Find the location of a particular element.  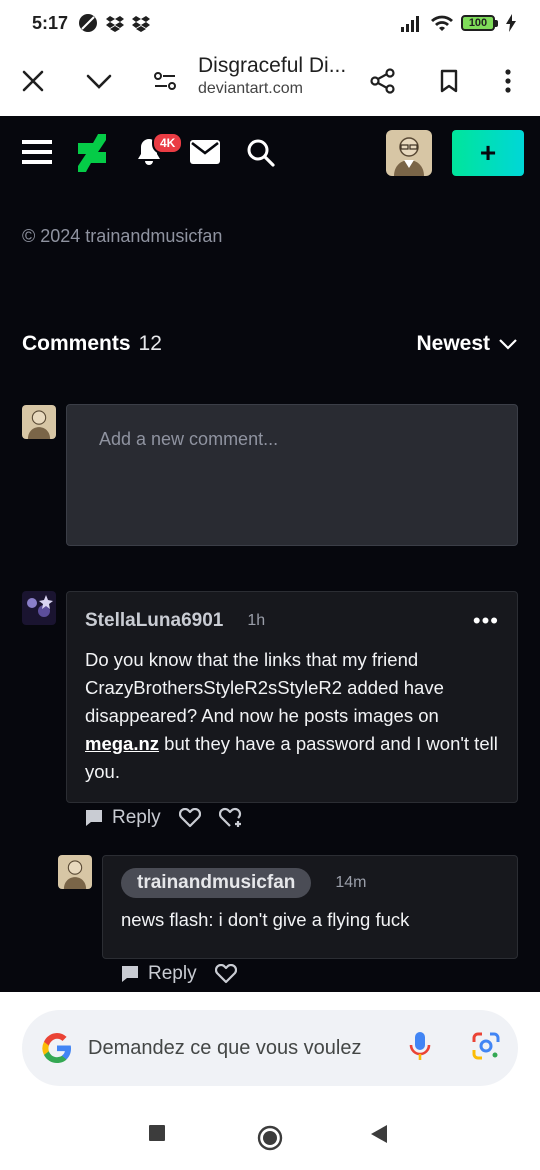

comments-count: 12 is located at coordinates (150, 343).